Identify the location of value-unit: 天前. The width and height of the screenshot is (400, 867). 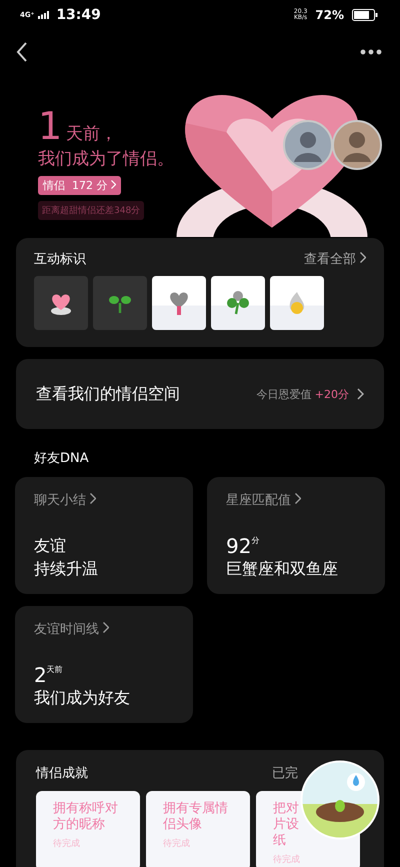
(54, 669).